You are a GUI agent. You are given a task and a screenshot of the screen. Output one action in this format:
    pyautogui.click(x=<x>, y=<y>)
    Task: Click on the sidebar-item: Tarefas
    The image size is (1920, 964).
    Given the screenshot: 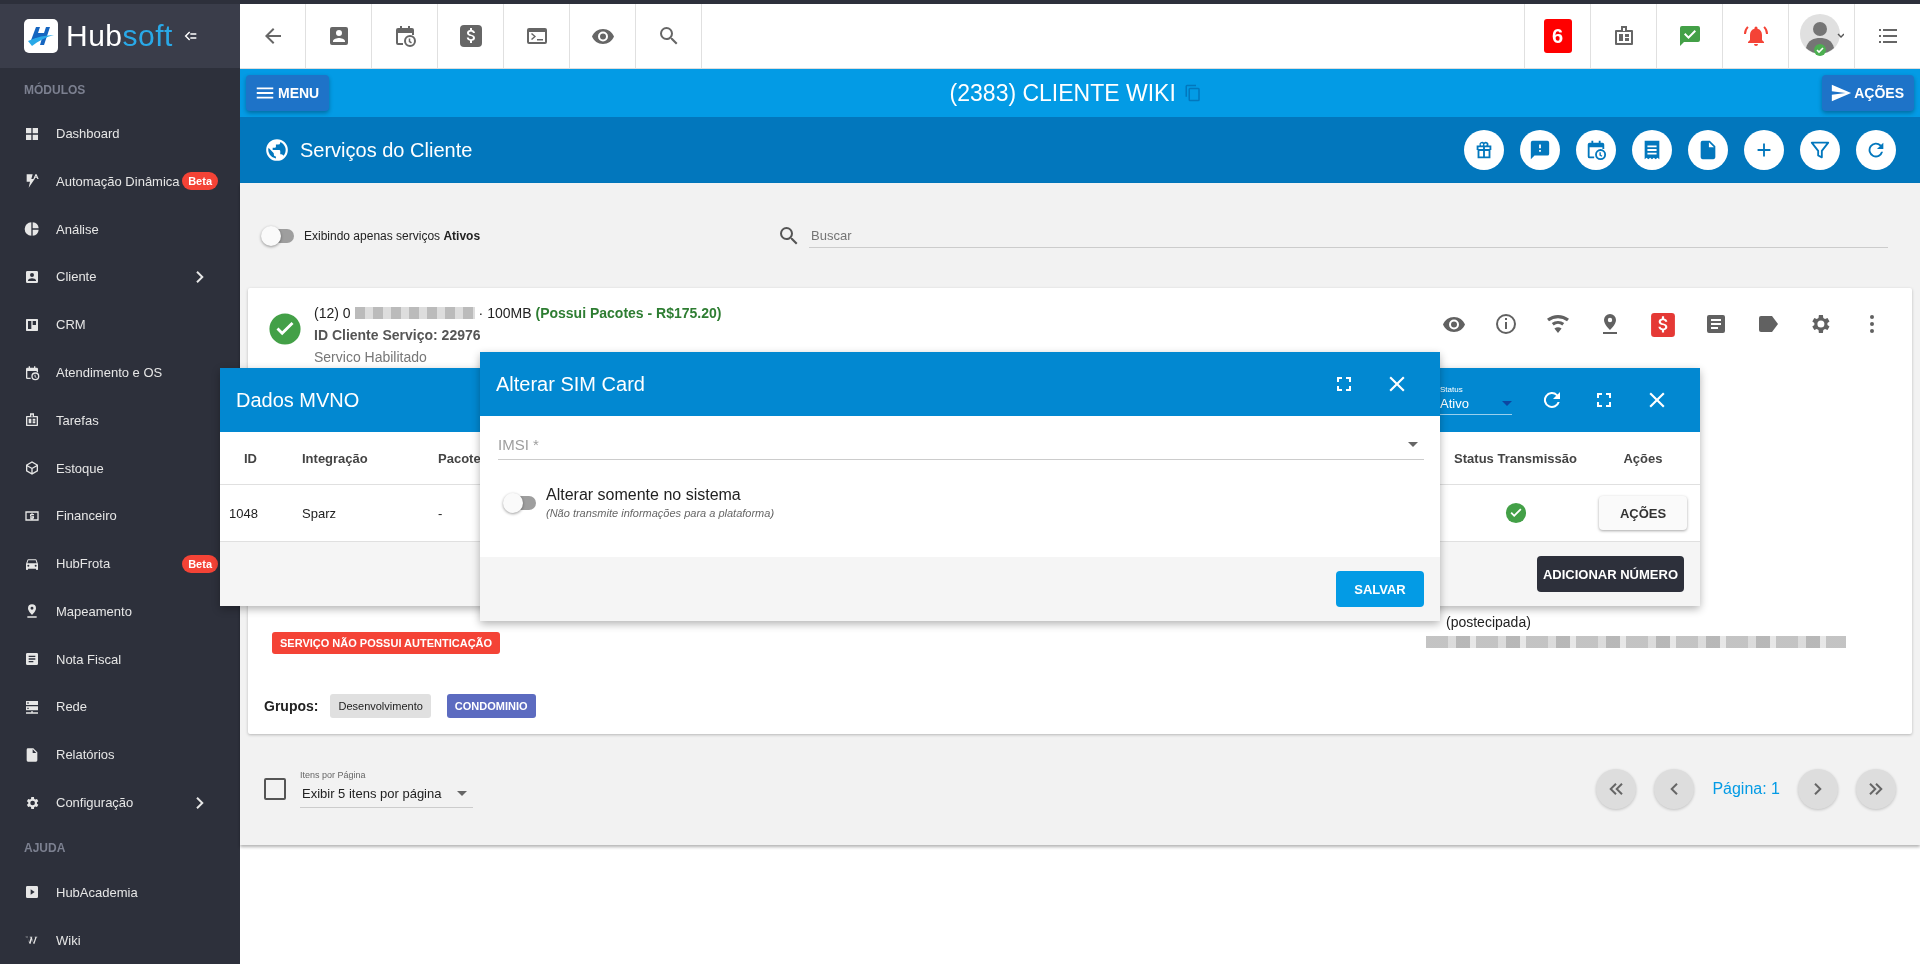 What is the action you would take?
    pyautogui.click(x=109, y=420)
    